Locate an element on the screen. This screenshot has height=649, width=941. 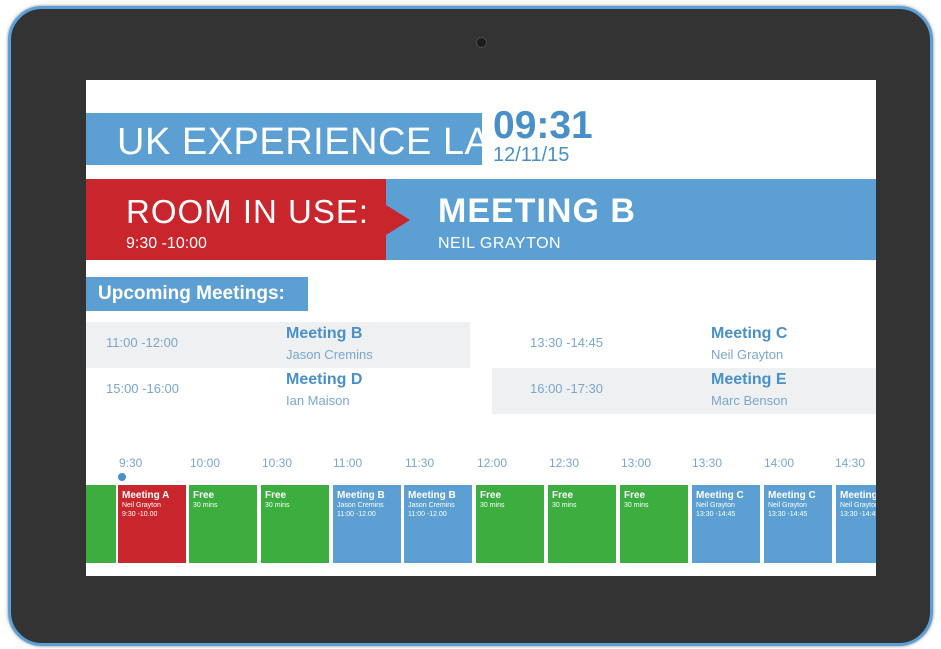
timeline-label: 9:30 is located at coordinates (131, 463).